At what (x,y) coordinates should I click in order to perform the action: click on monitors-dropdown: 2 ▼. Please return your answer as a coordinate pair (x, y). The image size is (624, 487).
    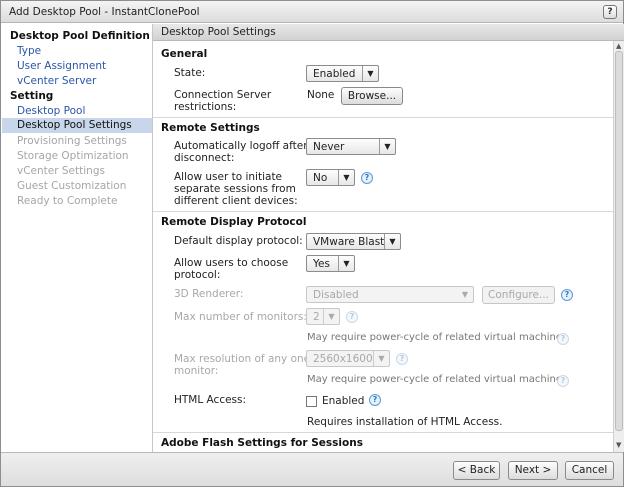
    Looking at the image, I should click on (323, 316).